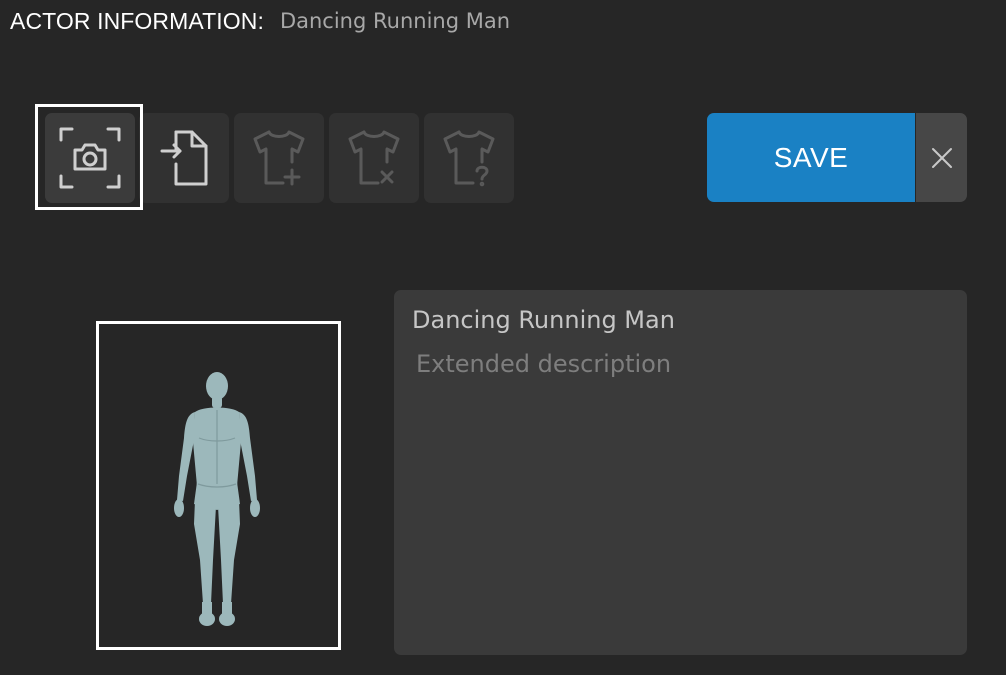  Describe the element at coordinates (395, 21) in the screenshot. I see `actor-name-value: Dancing Running Man` at that location.